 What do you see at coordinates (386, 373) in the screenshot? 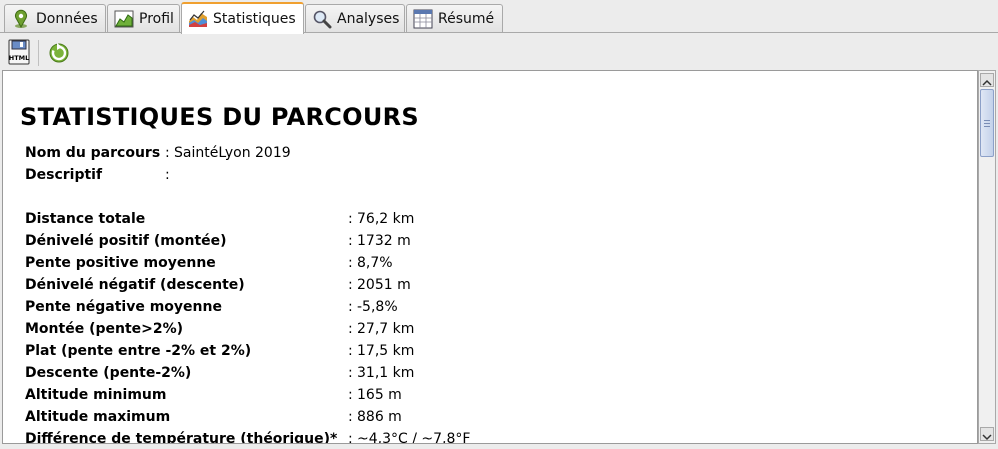
I see `row-value: 31,1 km` at bounding box center [386, 373].